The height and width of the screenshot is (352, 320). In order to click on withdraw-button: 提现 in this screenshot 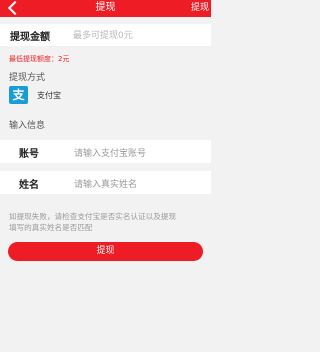, I will do `click(105, 251)`.